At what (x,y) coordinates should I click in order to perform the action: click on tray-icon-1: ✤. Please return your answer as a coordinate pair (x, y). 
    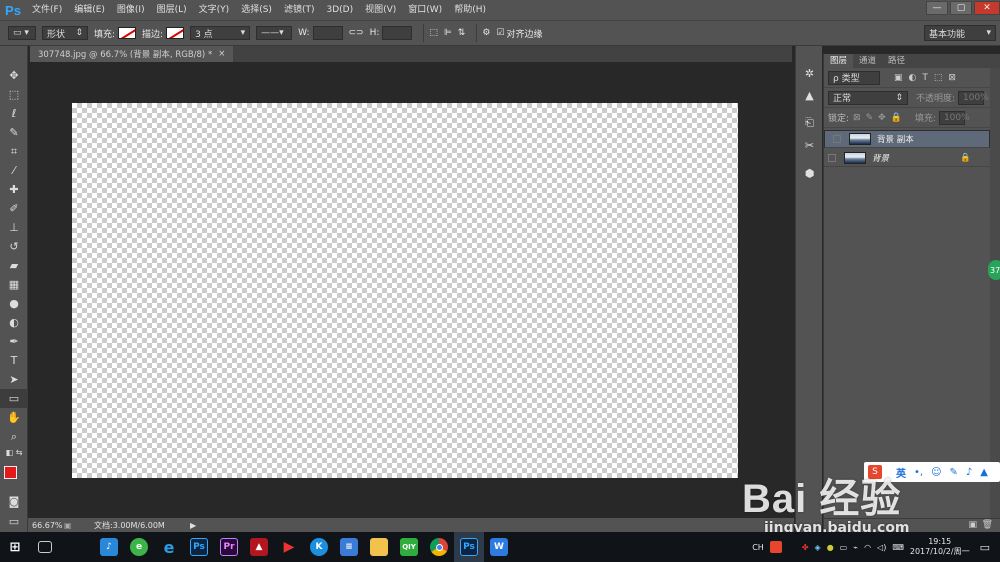
    Looking at the image, I should click on (805, 547).